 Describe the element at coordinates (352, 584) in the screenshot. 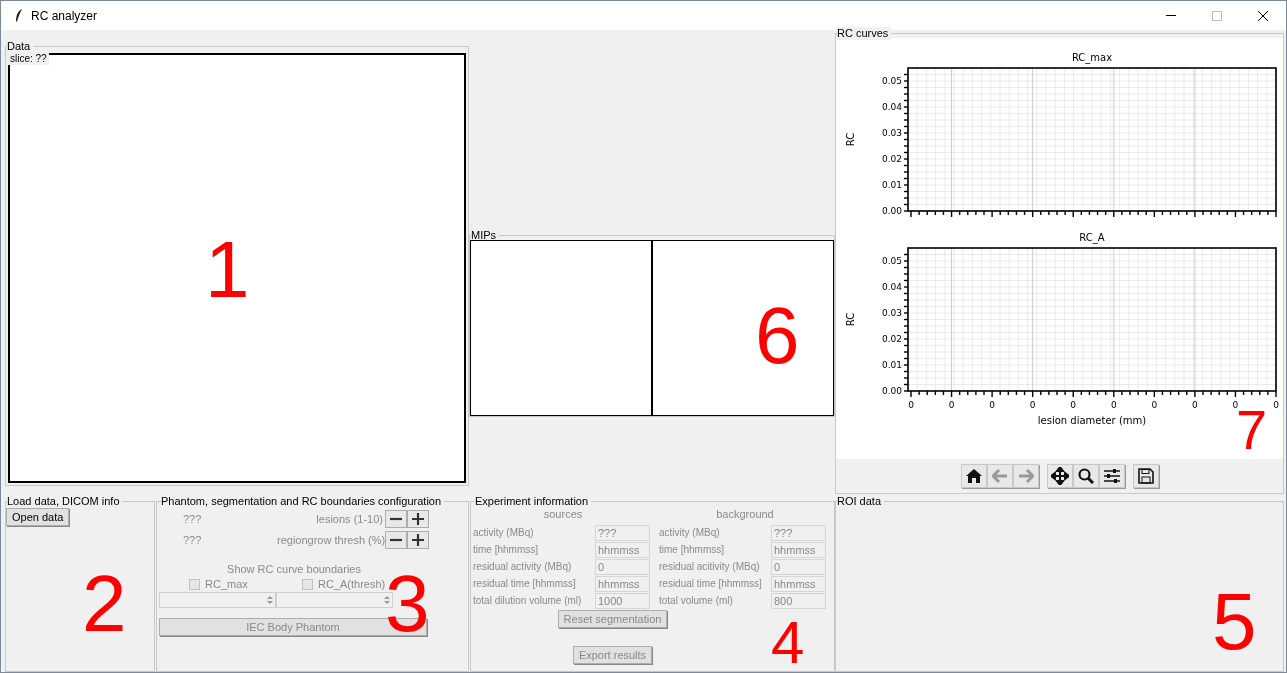

I see `checkbox-label: RC_A(thresh)` at that location.